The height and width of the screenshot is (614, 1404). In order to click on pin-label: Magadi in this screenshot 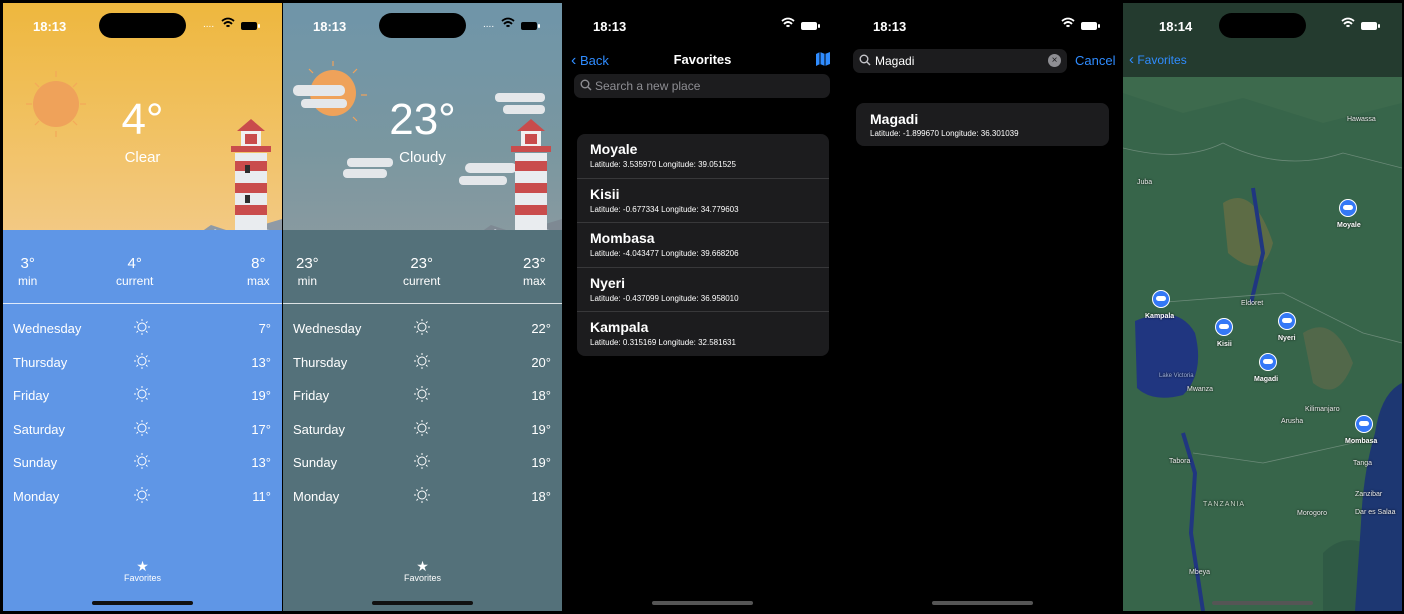, I will do `click(1266, 379)`.